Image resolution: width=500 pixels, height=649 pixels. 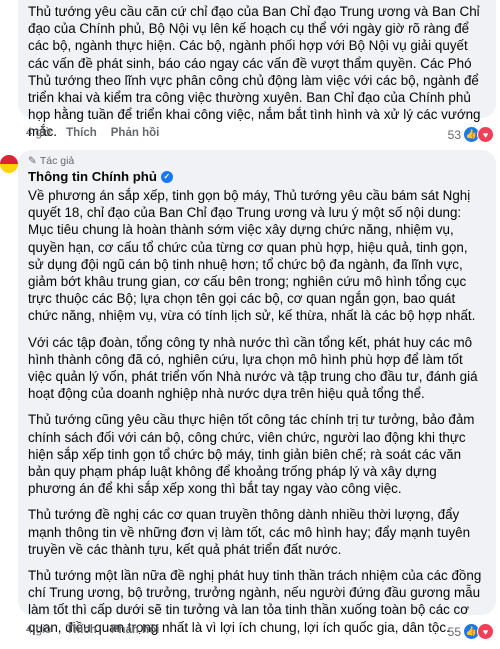 What do you see at coordinates (51, 161) in the screenshot?
I see `author-tag: ✎ Tác giả` at bounding box center [51, 161].